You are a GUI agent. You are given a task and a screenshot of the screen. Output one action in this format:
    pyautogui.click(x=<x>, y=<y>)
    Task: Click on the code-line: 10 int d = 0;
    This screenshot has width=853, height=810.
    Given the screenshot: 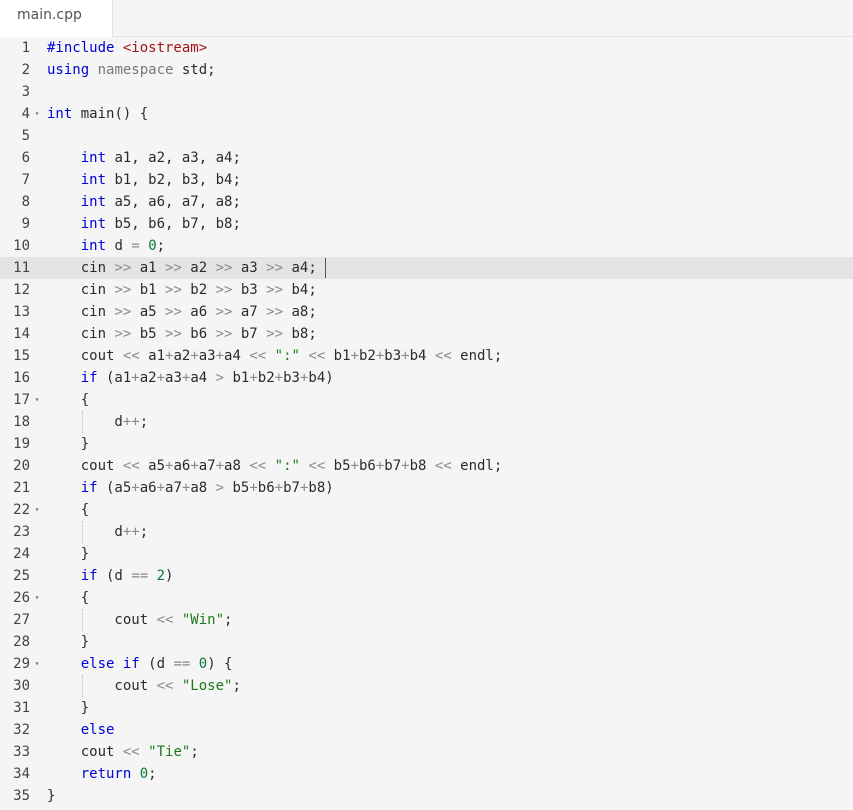 What is the action you would take?
    pyautogui.click(x=426, y=246)
    